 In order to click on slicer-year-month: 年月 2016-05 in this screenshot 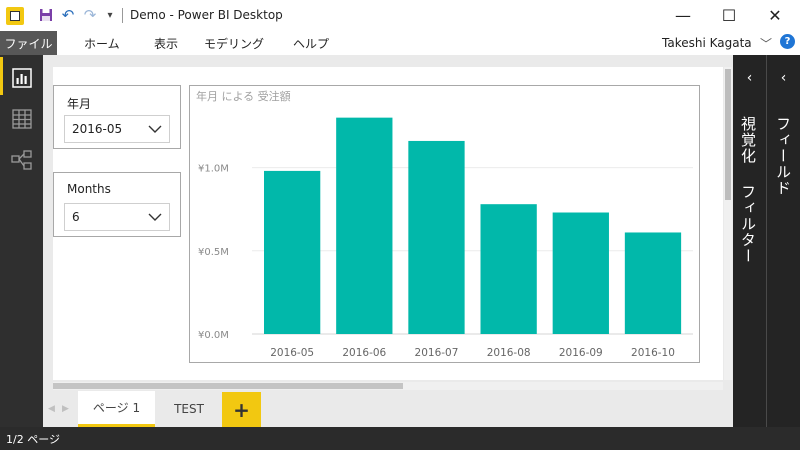, I will do `click(117, 117)`.